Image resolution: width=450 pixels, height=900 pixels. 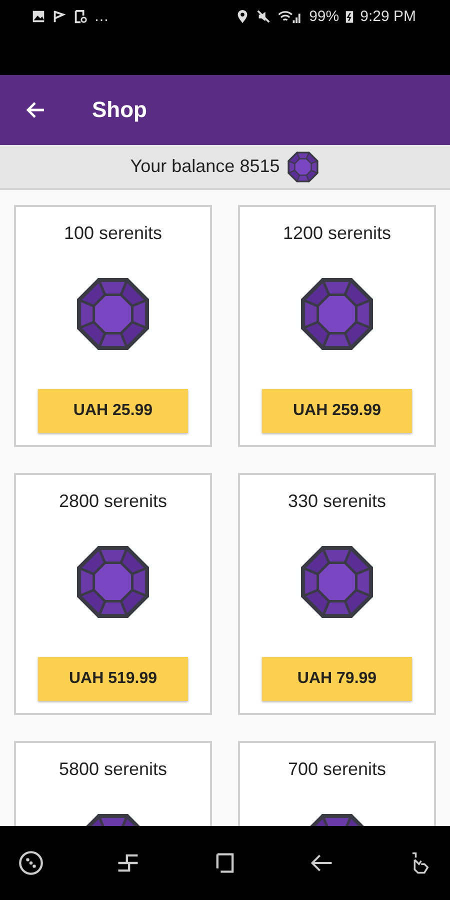 What do you see at coordinates (38, 16) in the screenshot?
I see `image-icon` at bounding box center [38, 16].